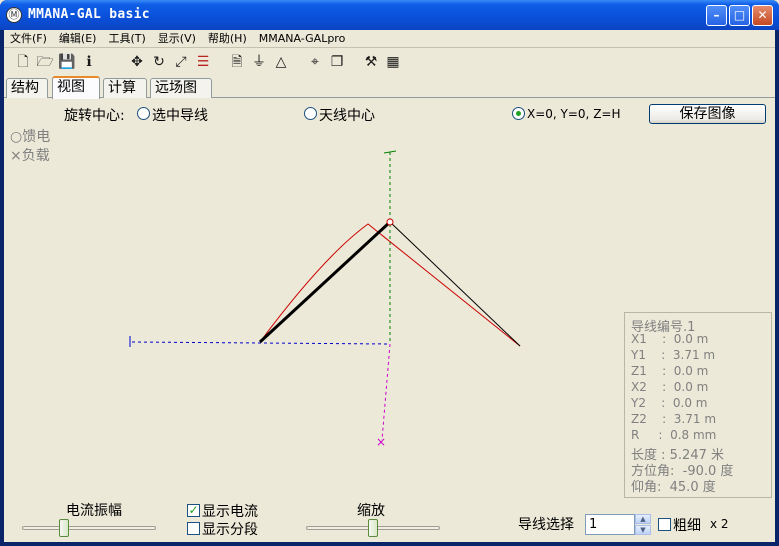 The height and width of the screenshot is (546, 779). What do you see at coordinates (325, 282) in the screenshot?
I see `wire-1-selected` at bounding box center [325, 282].